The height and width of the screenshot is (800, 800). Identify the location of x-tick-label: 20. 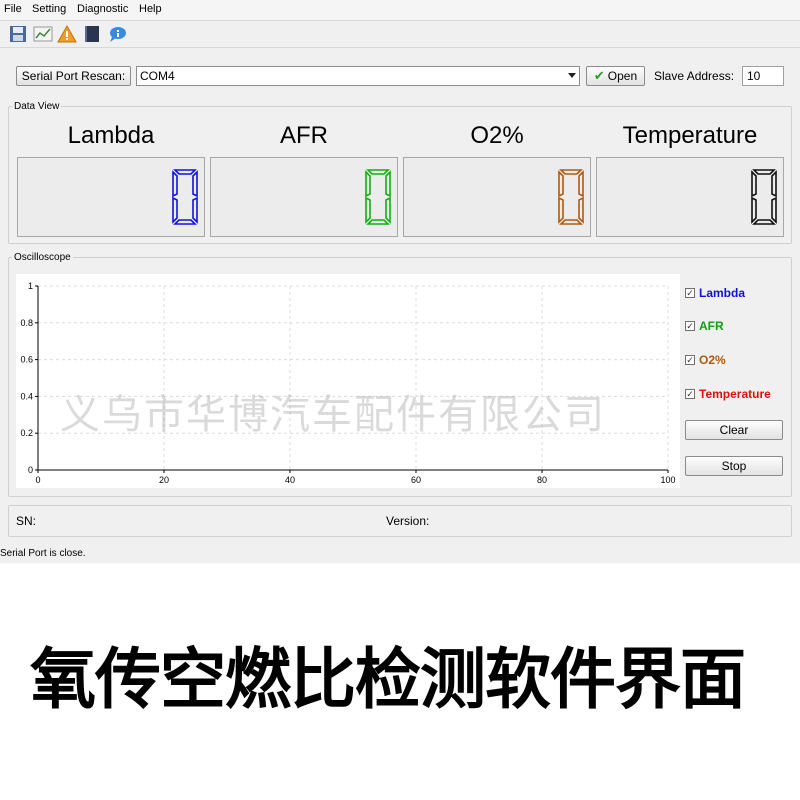
(164, 480).